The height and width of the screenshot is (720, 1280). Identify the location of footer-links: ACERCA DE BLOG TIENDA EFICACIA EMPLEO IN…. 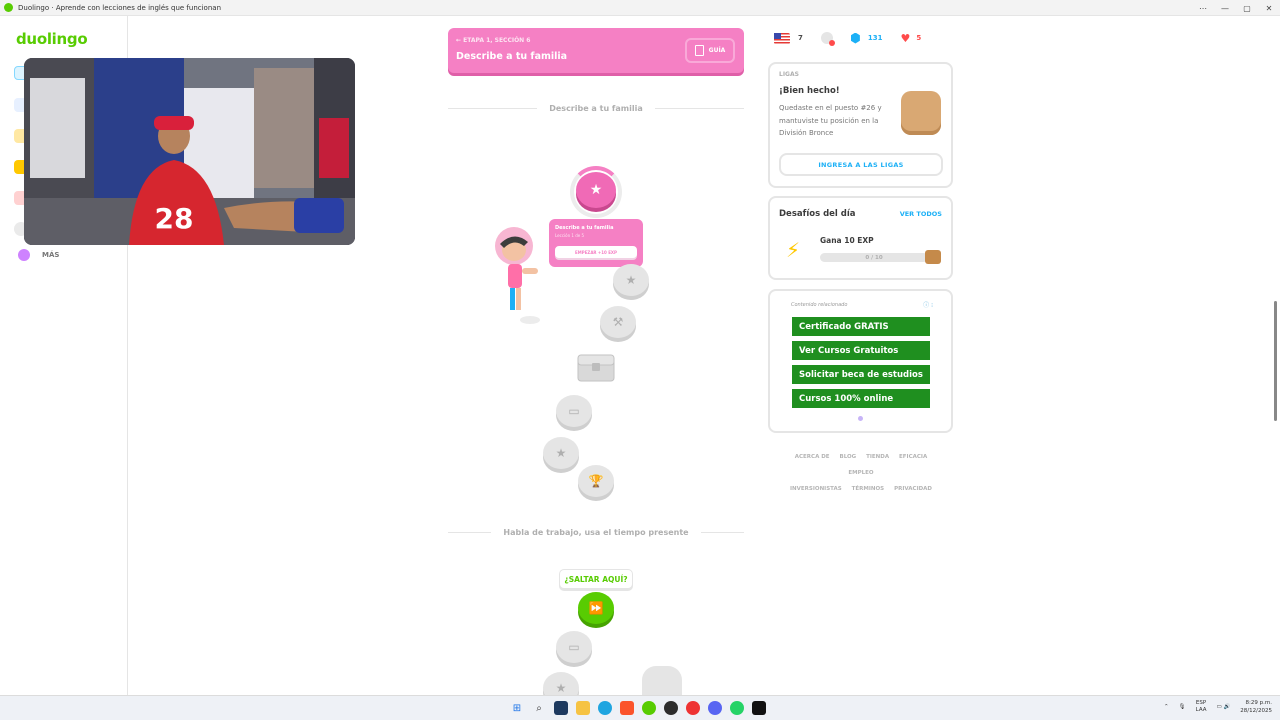
(861, 473).